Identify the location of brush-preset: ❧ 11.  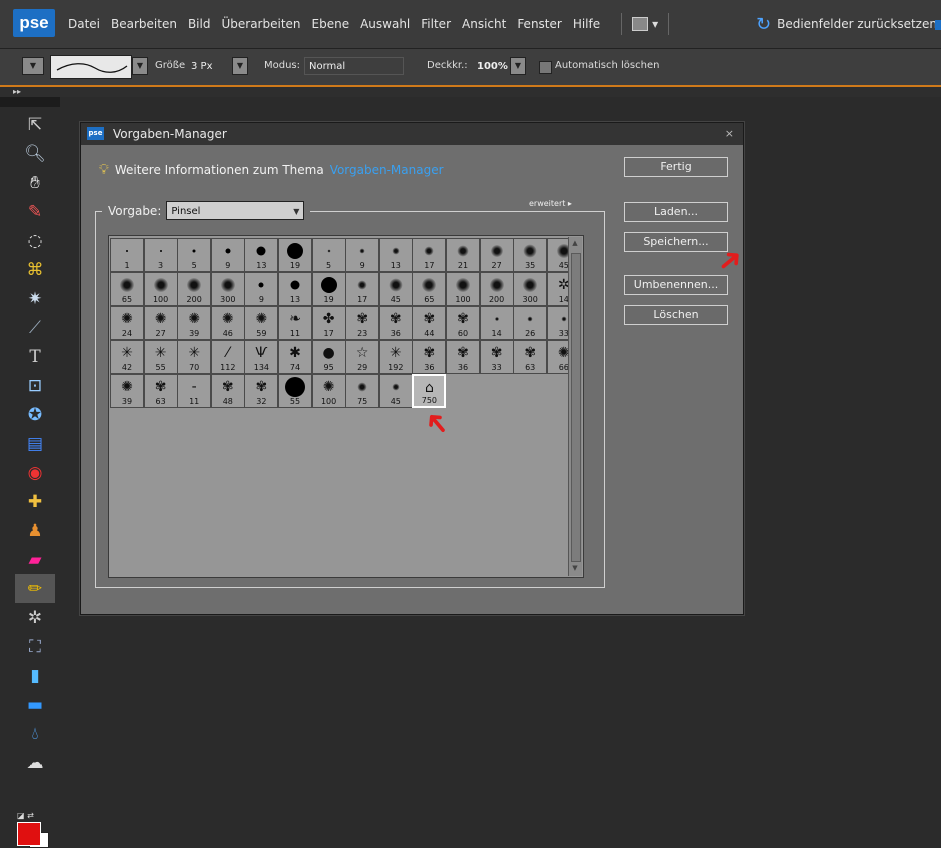
(295, 323).